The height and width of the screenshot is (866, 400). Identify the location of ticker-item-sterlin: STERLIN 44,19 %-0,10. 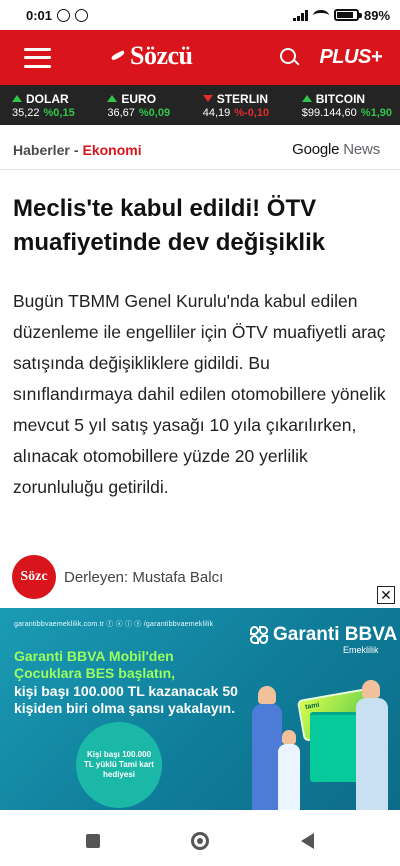
(235, 105).